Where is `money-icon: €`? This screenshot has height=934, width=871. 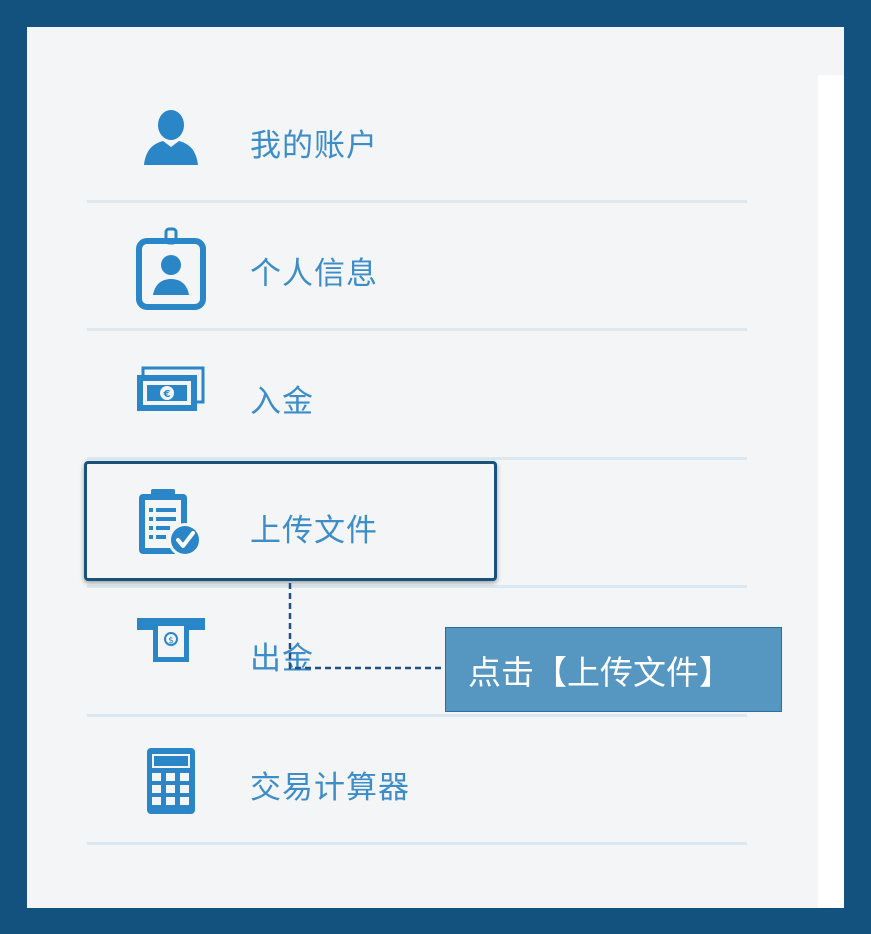 money-icon: € is located at coordinates (171, 391).